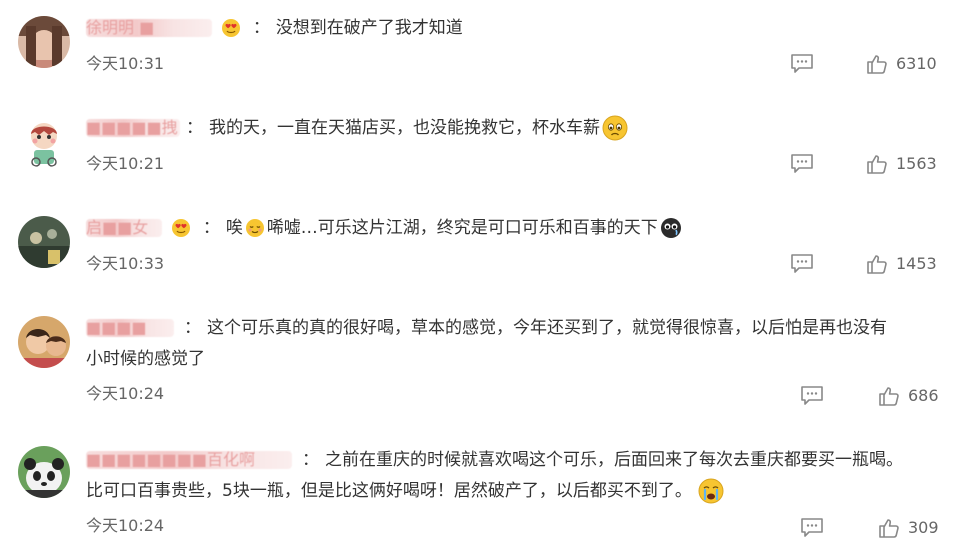 The image size is (953, 555). I want to click on comment-meta: 今天10:31 6310, so click(516, 64).